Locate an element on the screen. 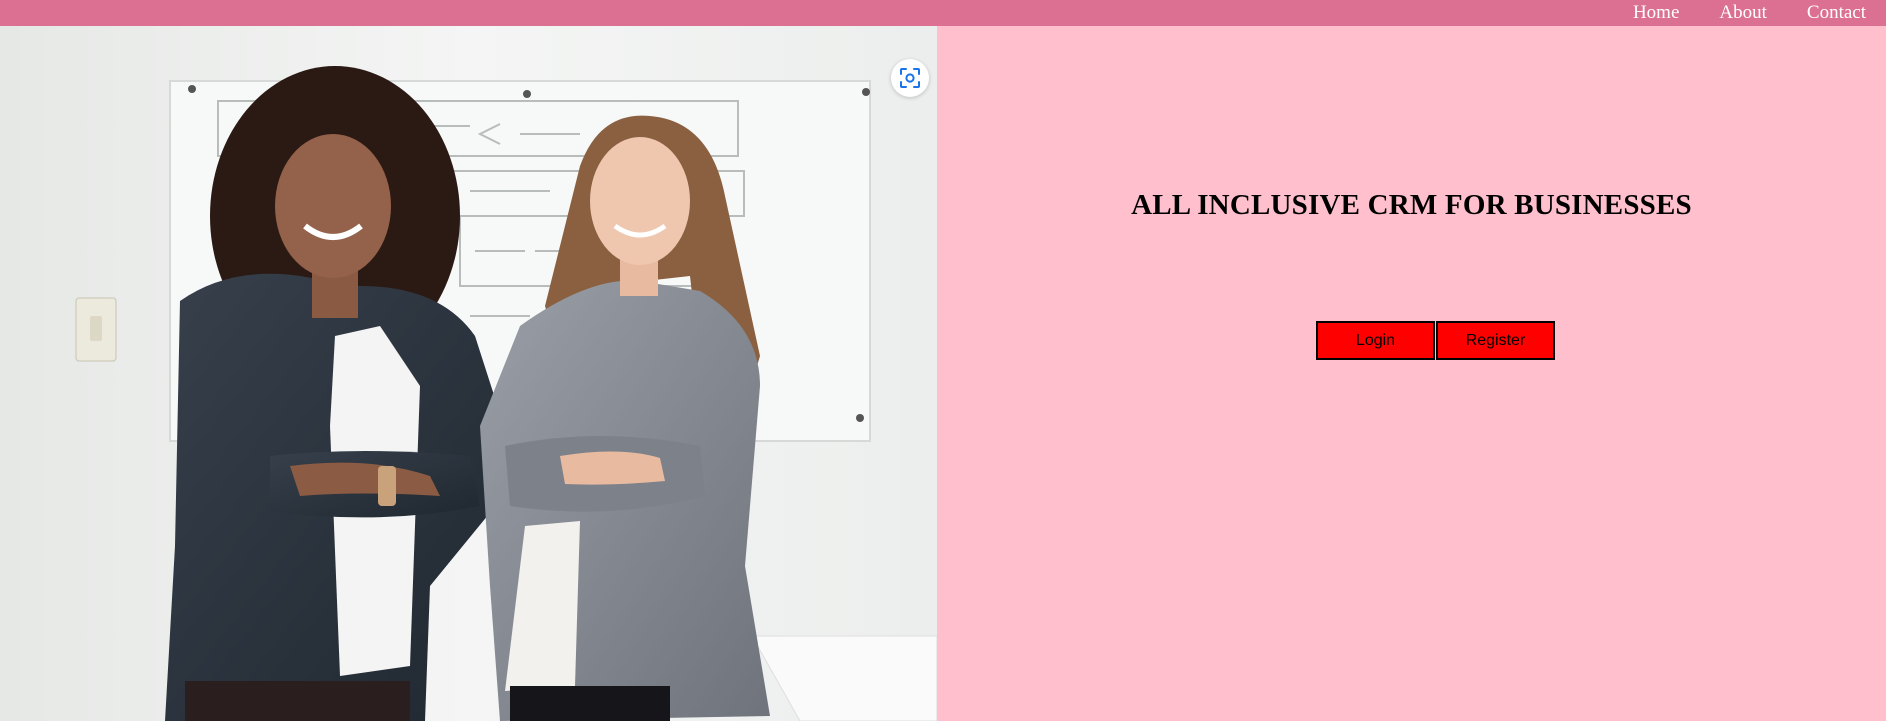 This screenshot has height=721, width=1886. nav-contact-link: Contact is located at coordinates (1836, 13).